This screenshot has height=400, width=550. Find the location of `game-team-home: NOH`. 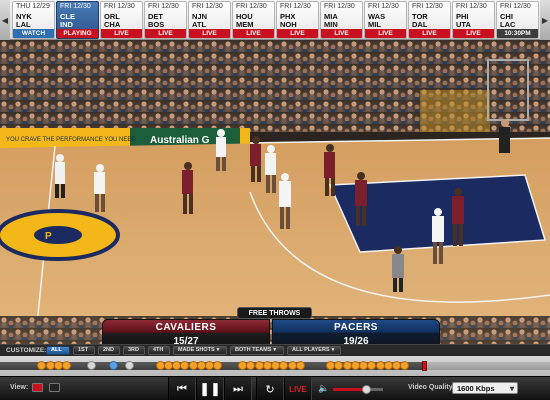

game-team-home: NOH is located at coordinates (288, 24).